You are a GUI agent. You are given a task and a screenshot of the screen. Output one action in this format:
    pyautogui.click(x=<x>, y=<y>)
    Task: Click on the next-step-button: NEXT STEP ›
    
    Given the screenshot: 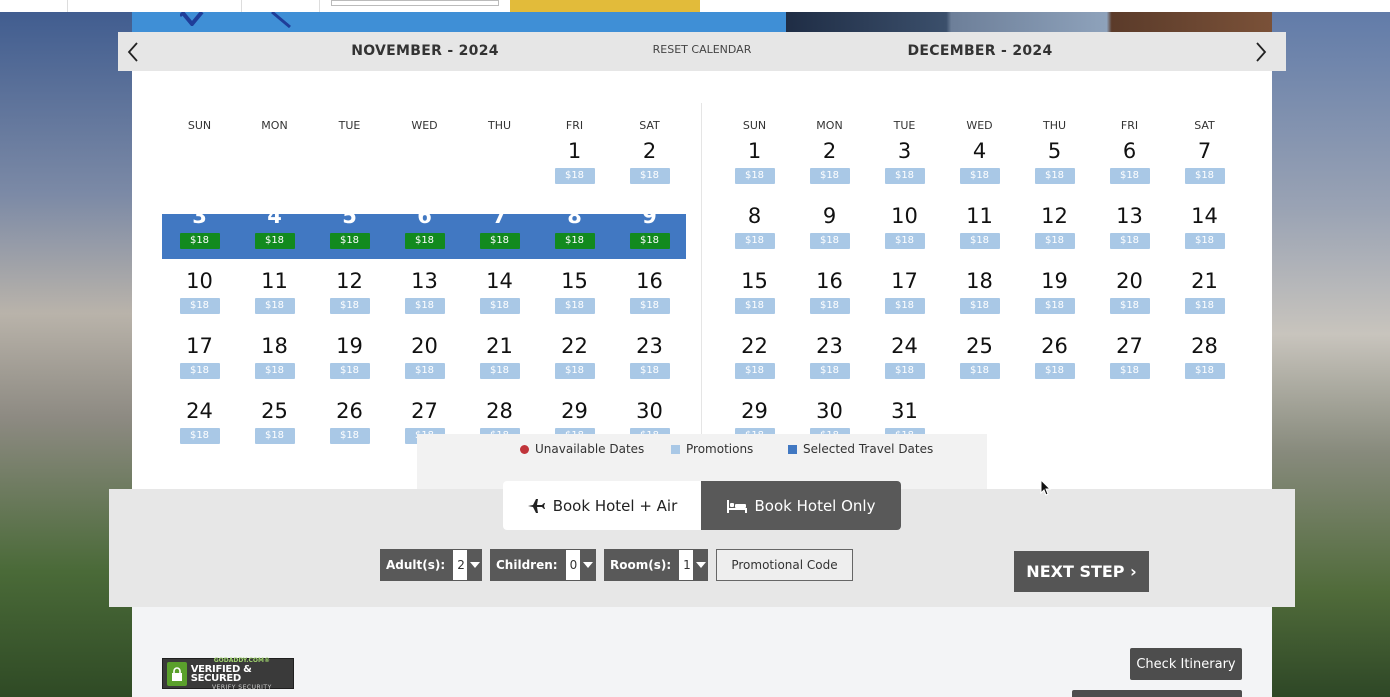 What is the action you would take?
    pyautogui.click(x=1081, y=571)
    